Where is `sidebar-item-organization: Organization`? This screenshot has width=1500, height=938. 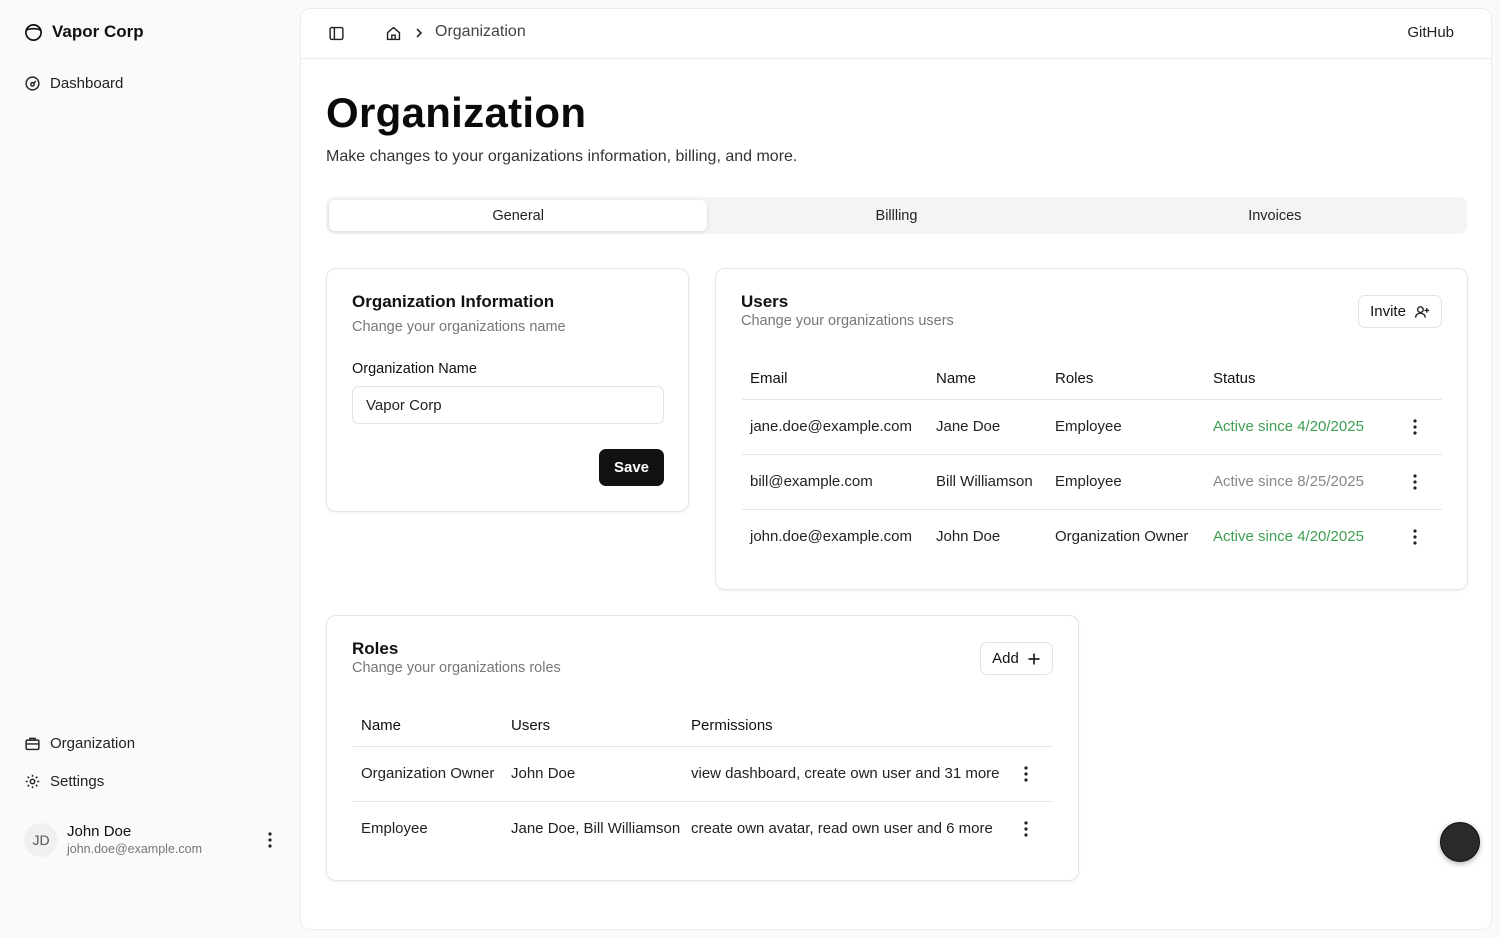
sidebar-item-organization: Organization is located at coordinates (79, 743).